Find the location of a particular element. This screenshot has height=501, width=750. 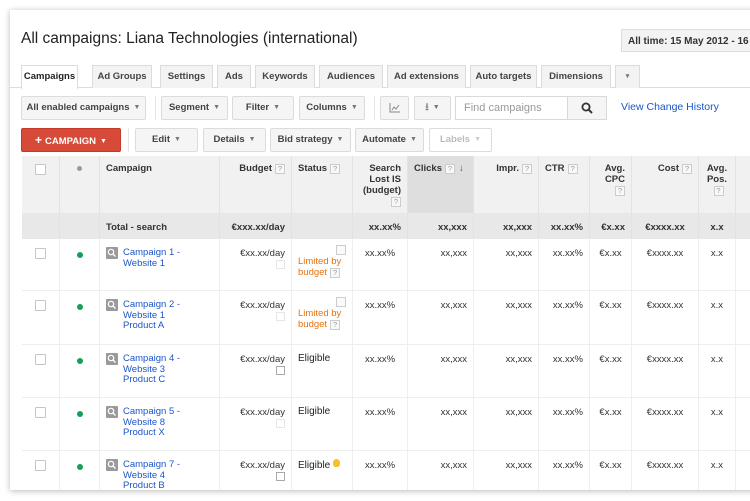

campaign-name-link: Campaign 2 - Website 1 Product A is located at coordinates (151, 315).